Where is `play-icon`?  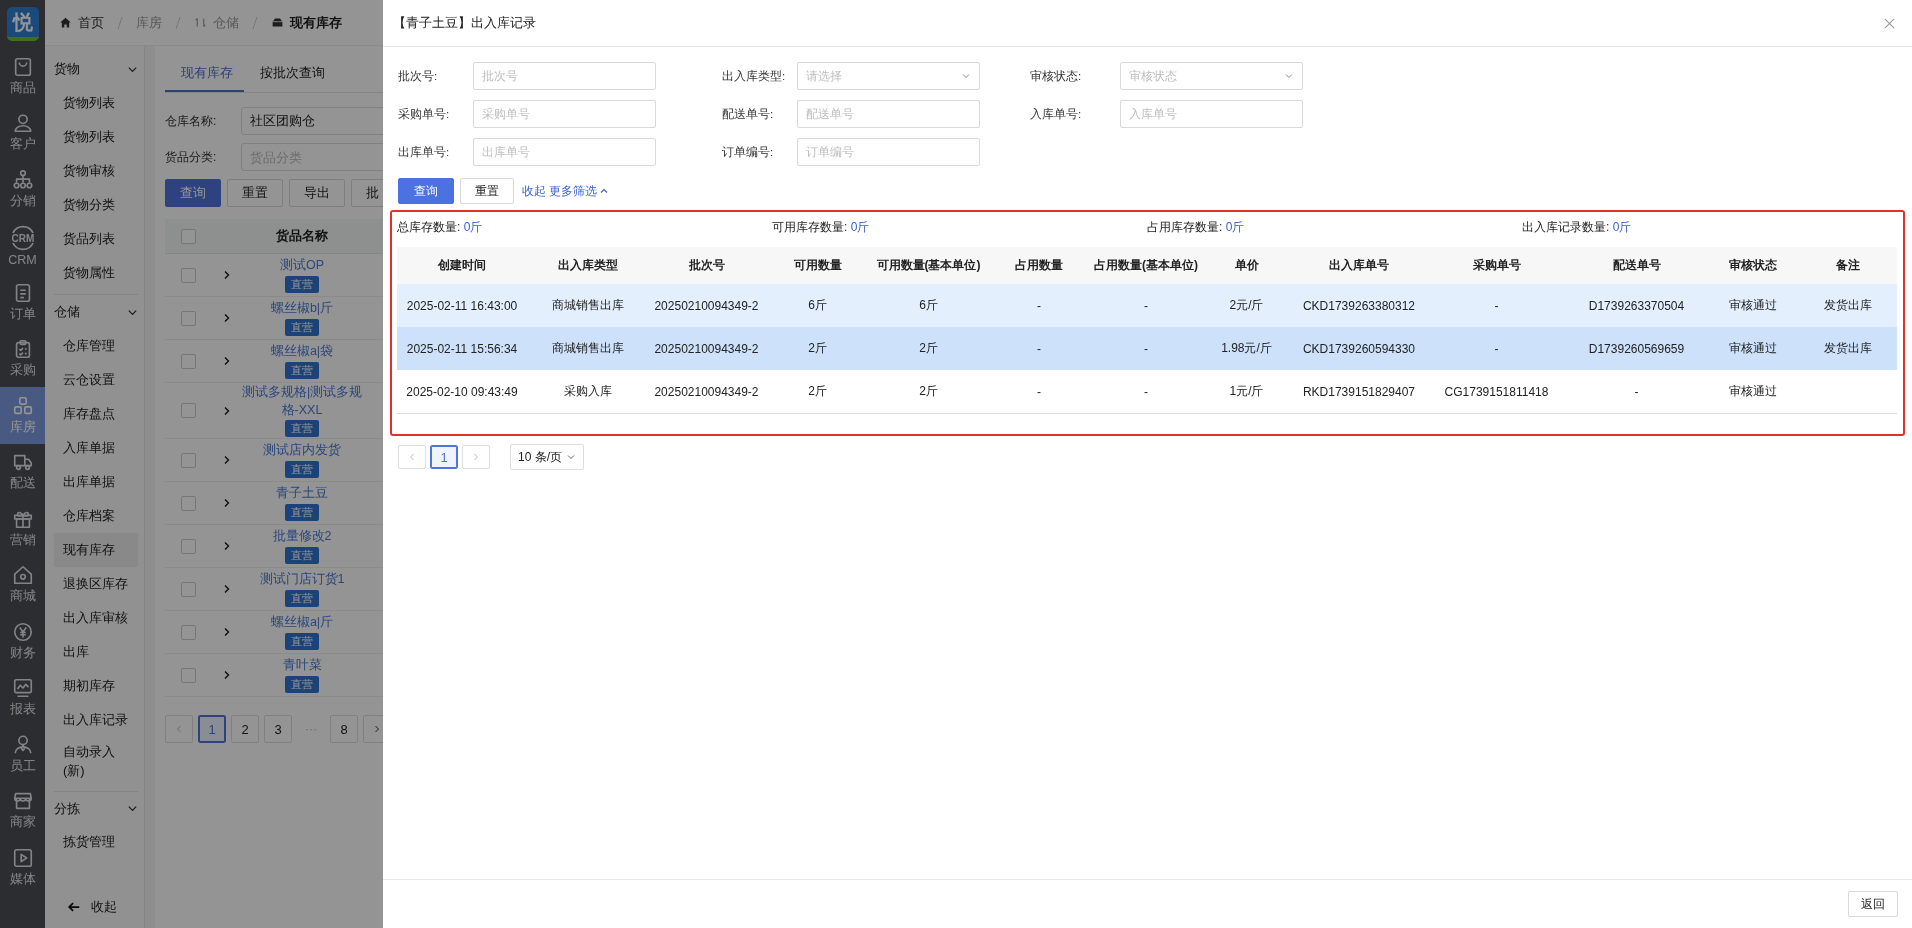 play-icon is located at coordinates (22, 857).